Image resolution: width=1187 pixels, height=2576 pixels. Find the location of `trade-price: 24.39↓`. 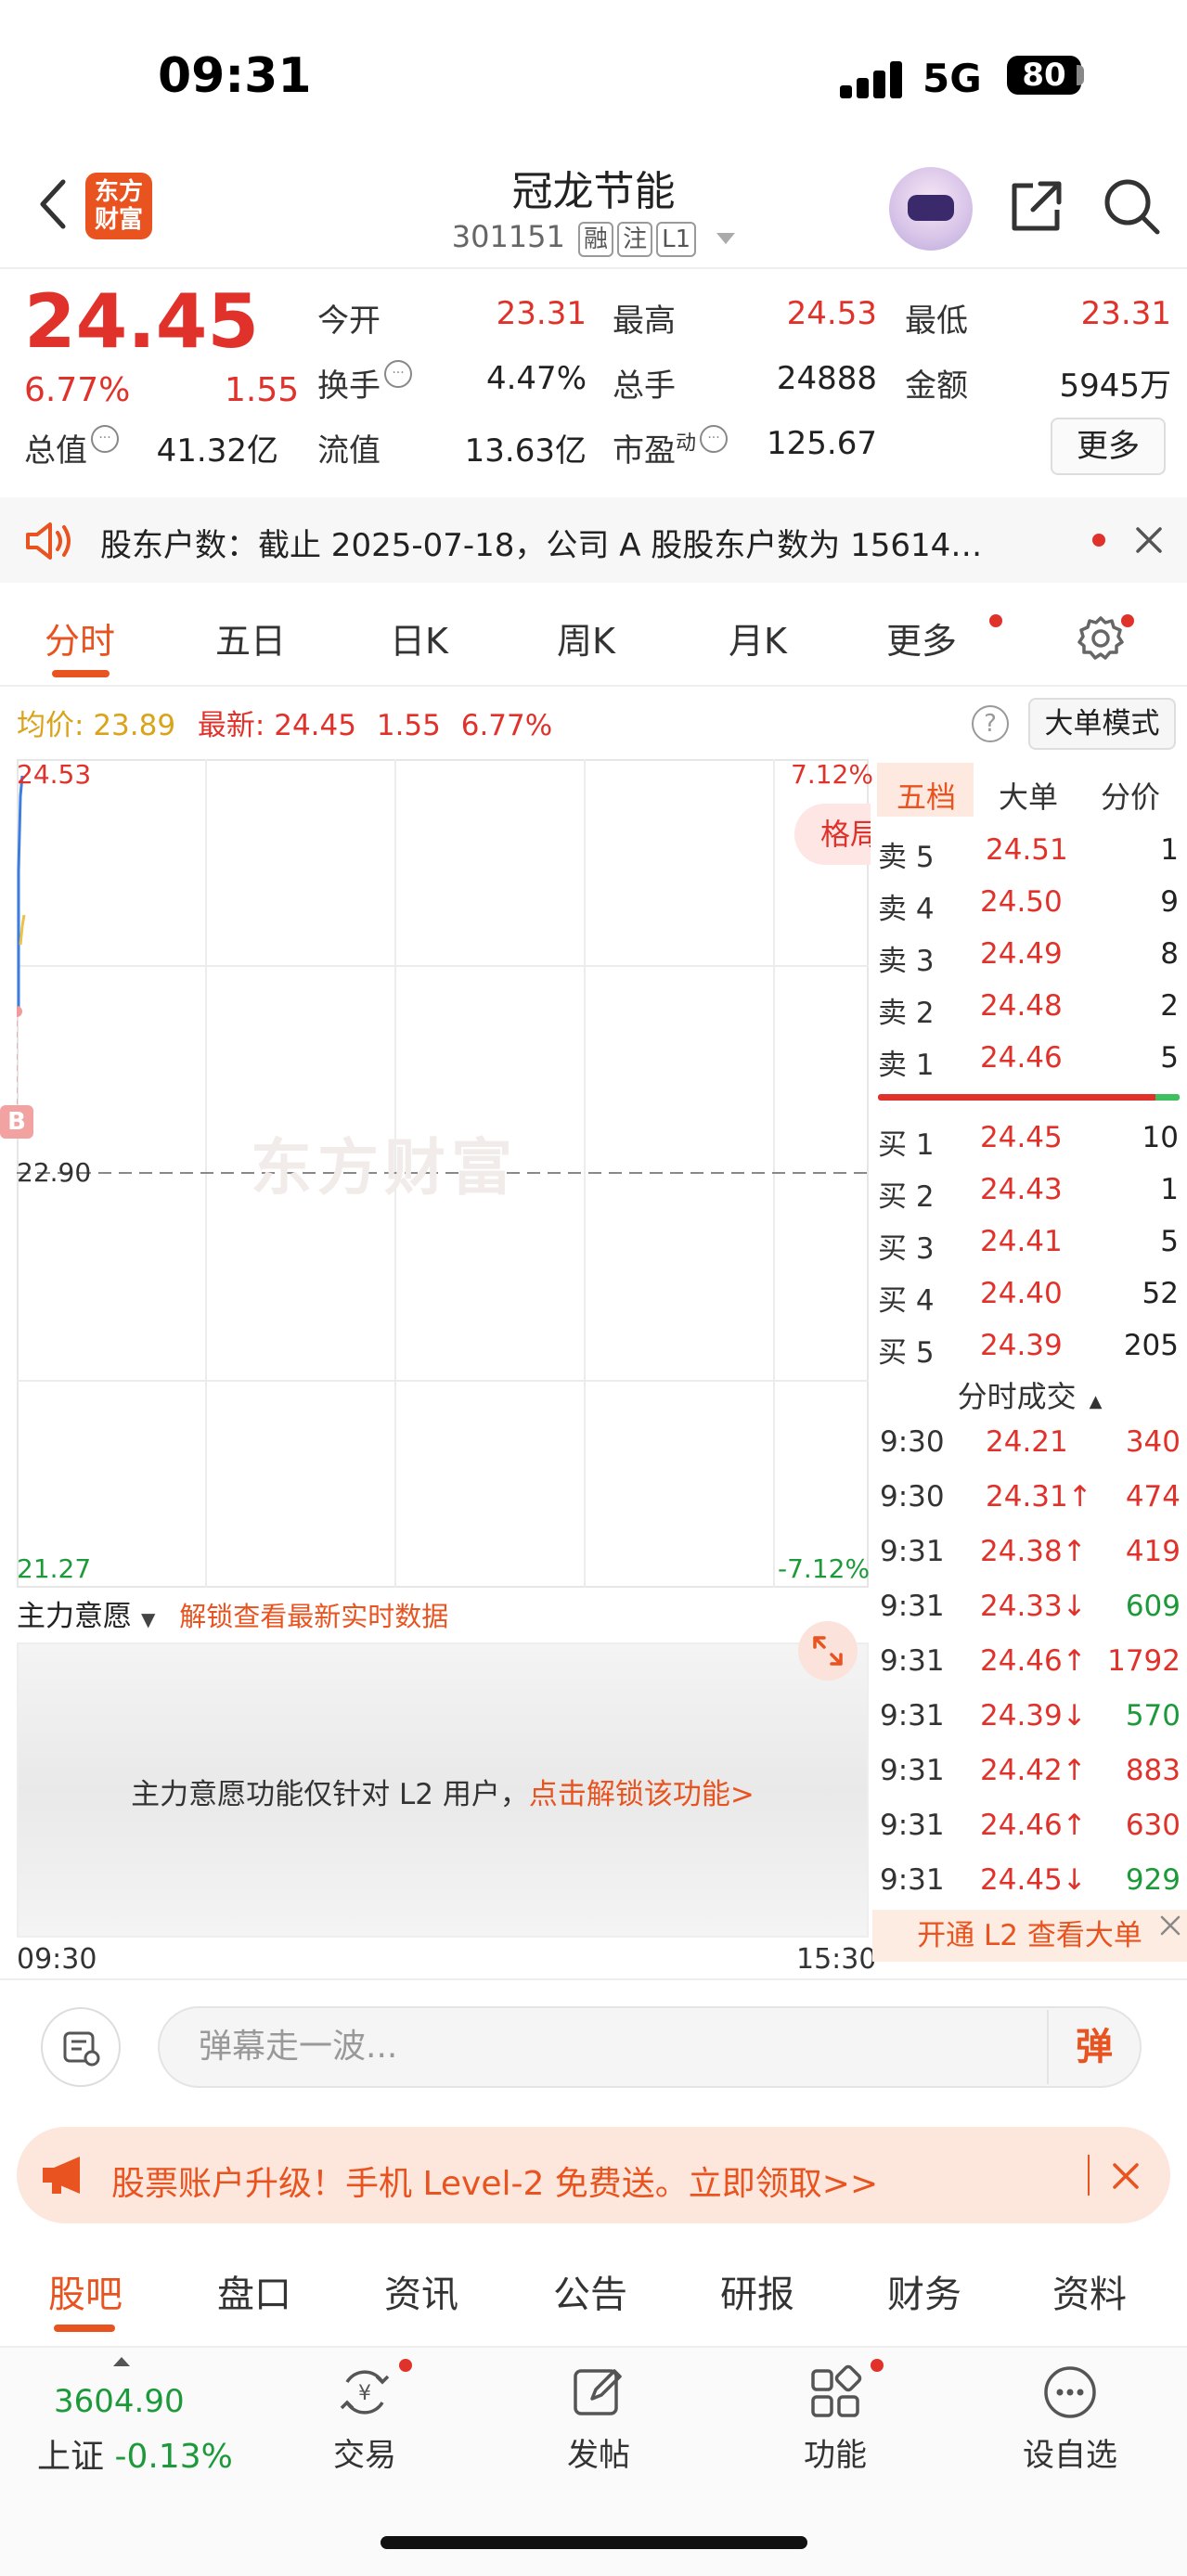

trade-price: 24.39↓ is located at coordinates (1033, 1715).